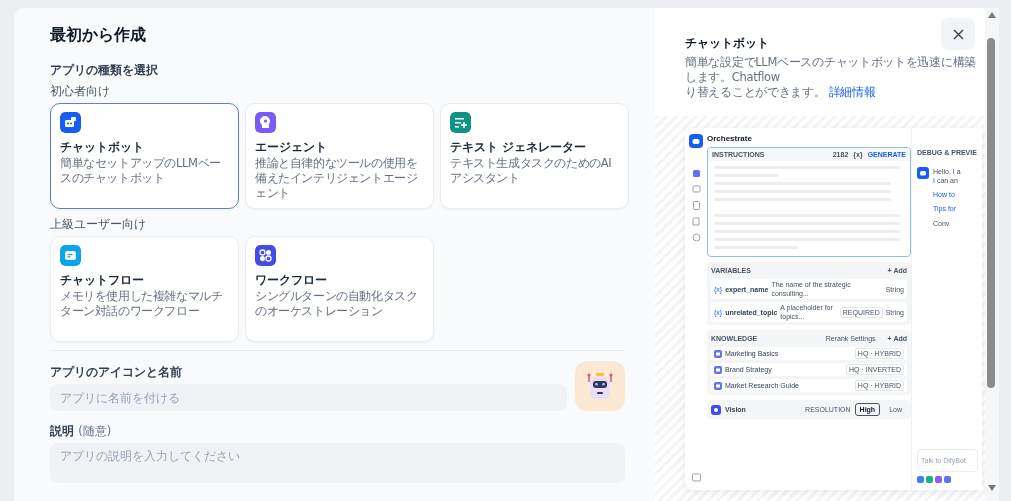  Describe the element at coordinates (727, 43) in the screenshot. I see `preview-title: チャットボット` at that location.